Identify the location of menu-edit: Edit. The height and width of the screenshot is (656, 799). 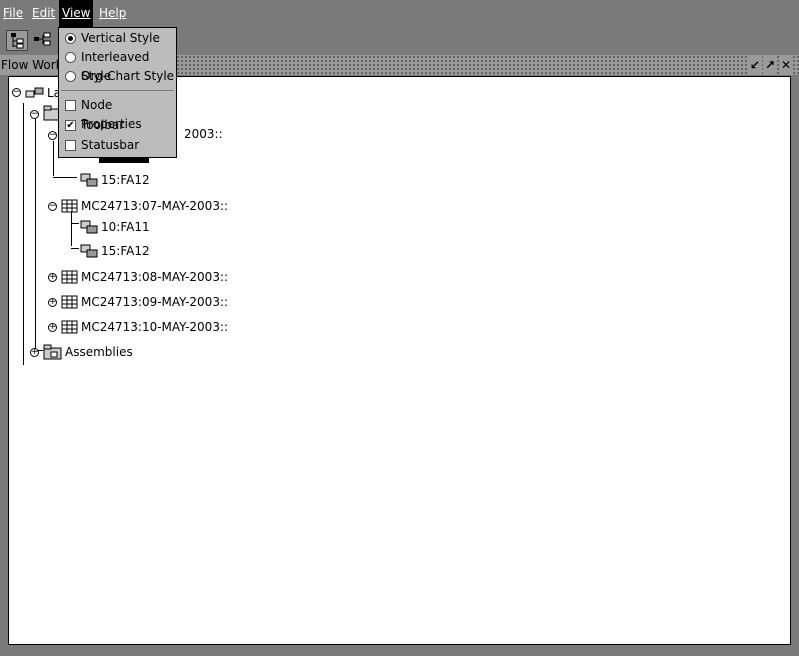
(43, 13).